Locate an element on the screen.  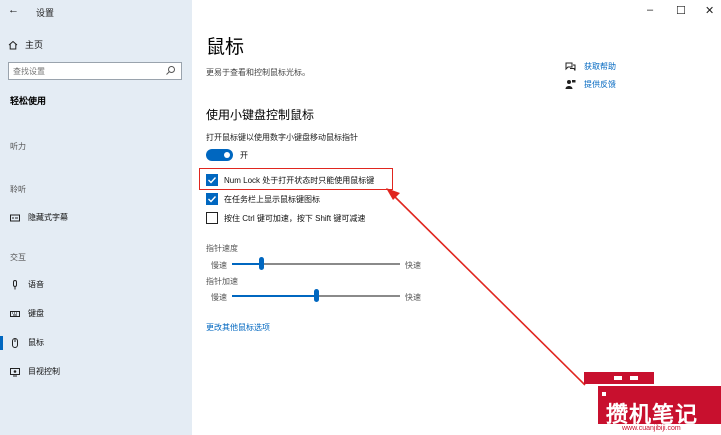
more-mouse-options-link: 更改其他鼠标选项 is located at coordinates (238, 327).